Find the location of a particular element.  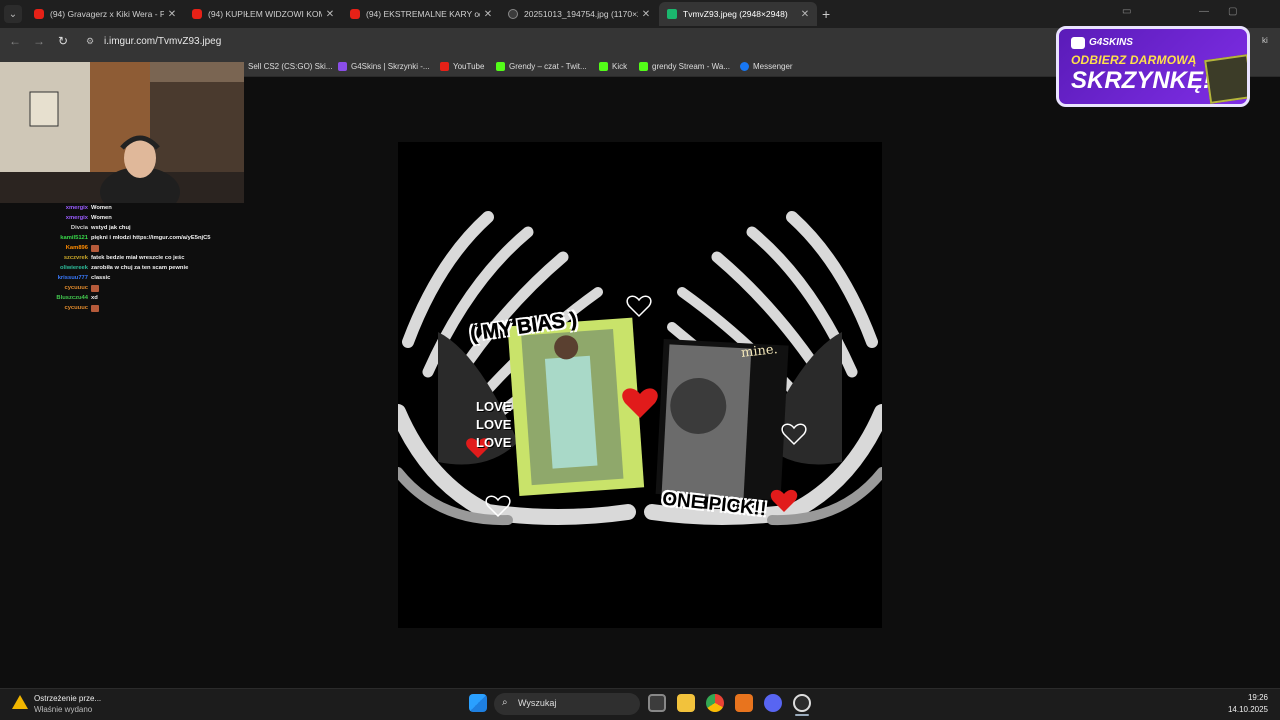

chat-username: Bluszczu44 is located at coordinates (72, 298).